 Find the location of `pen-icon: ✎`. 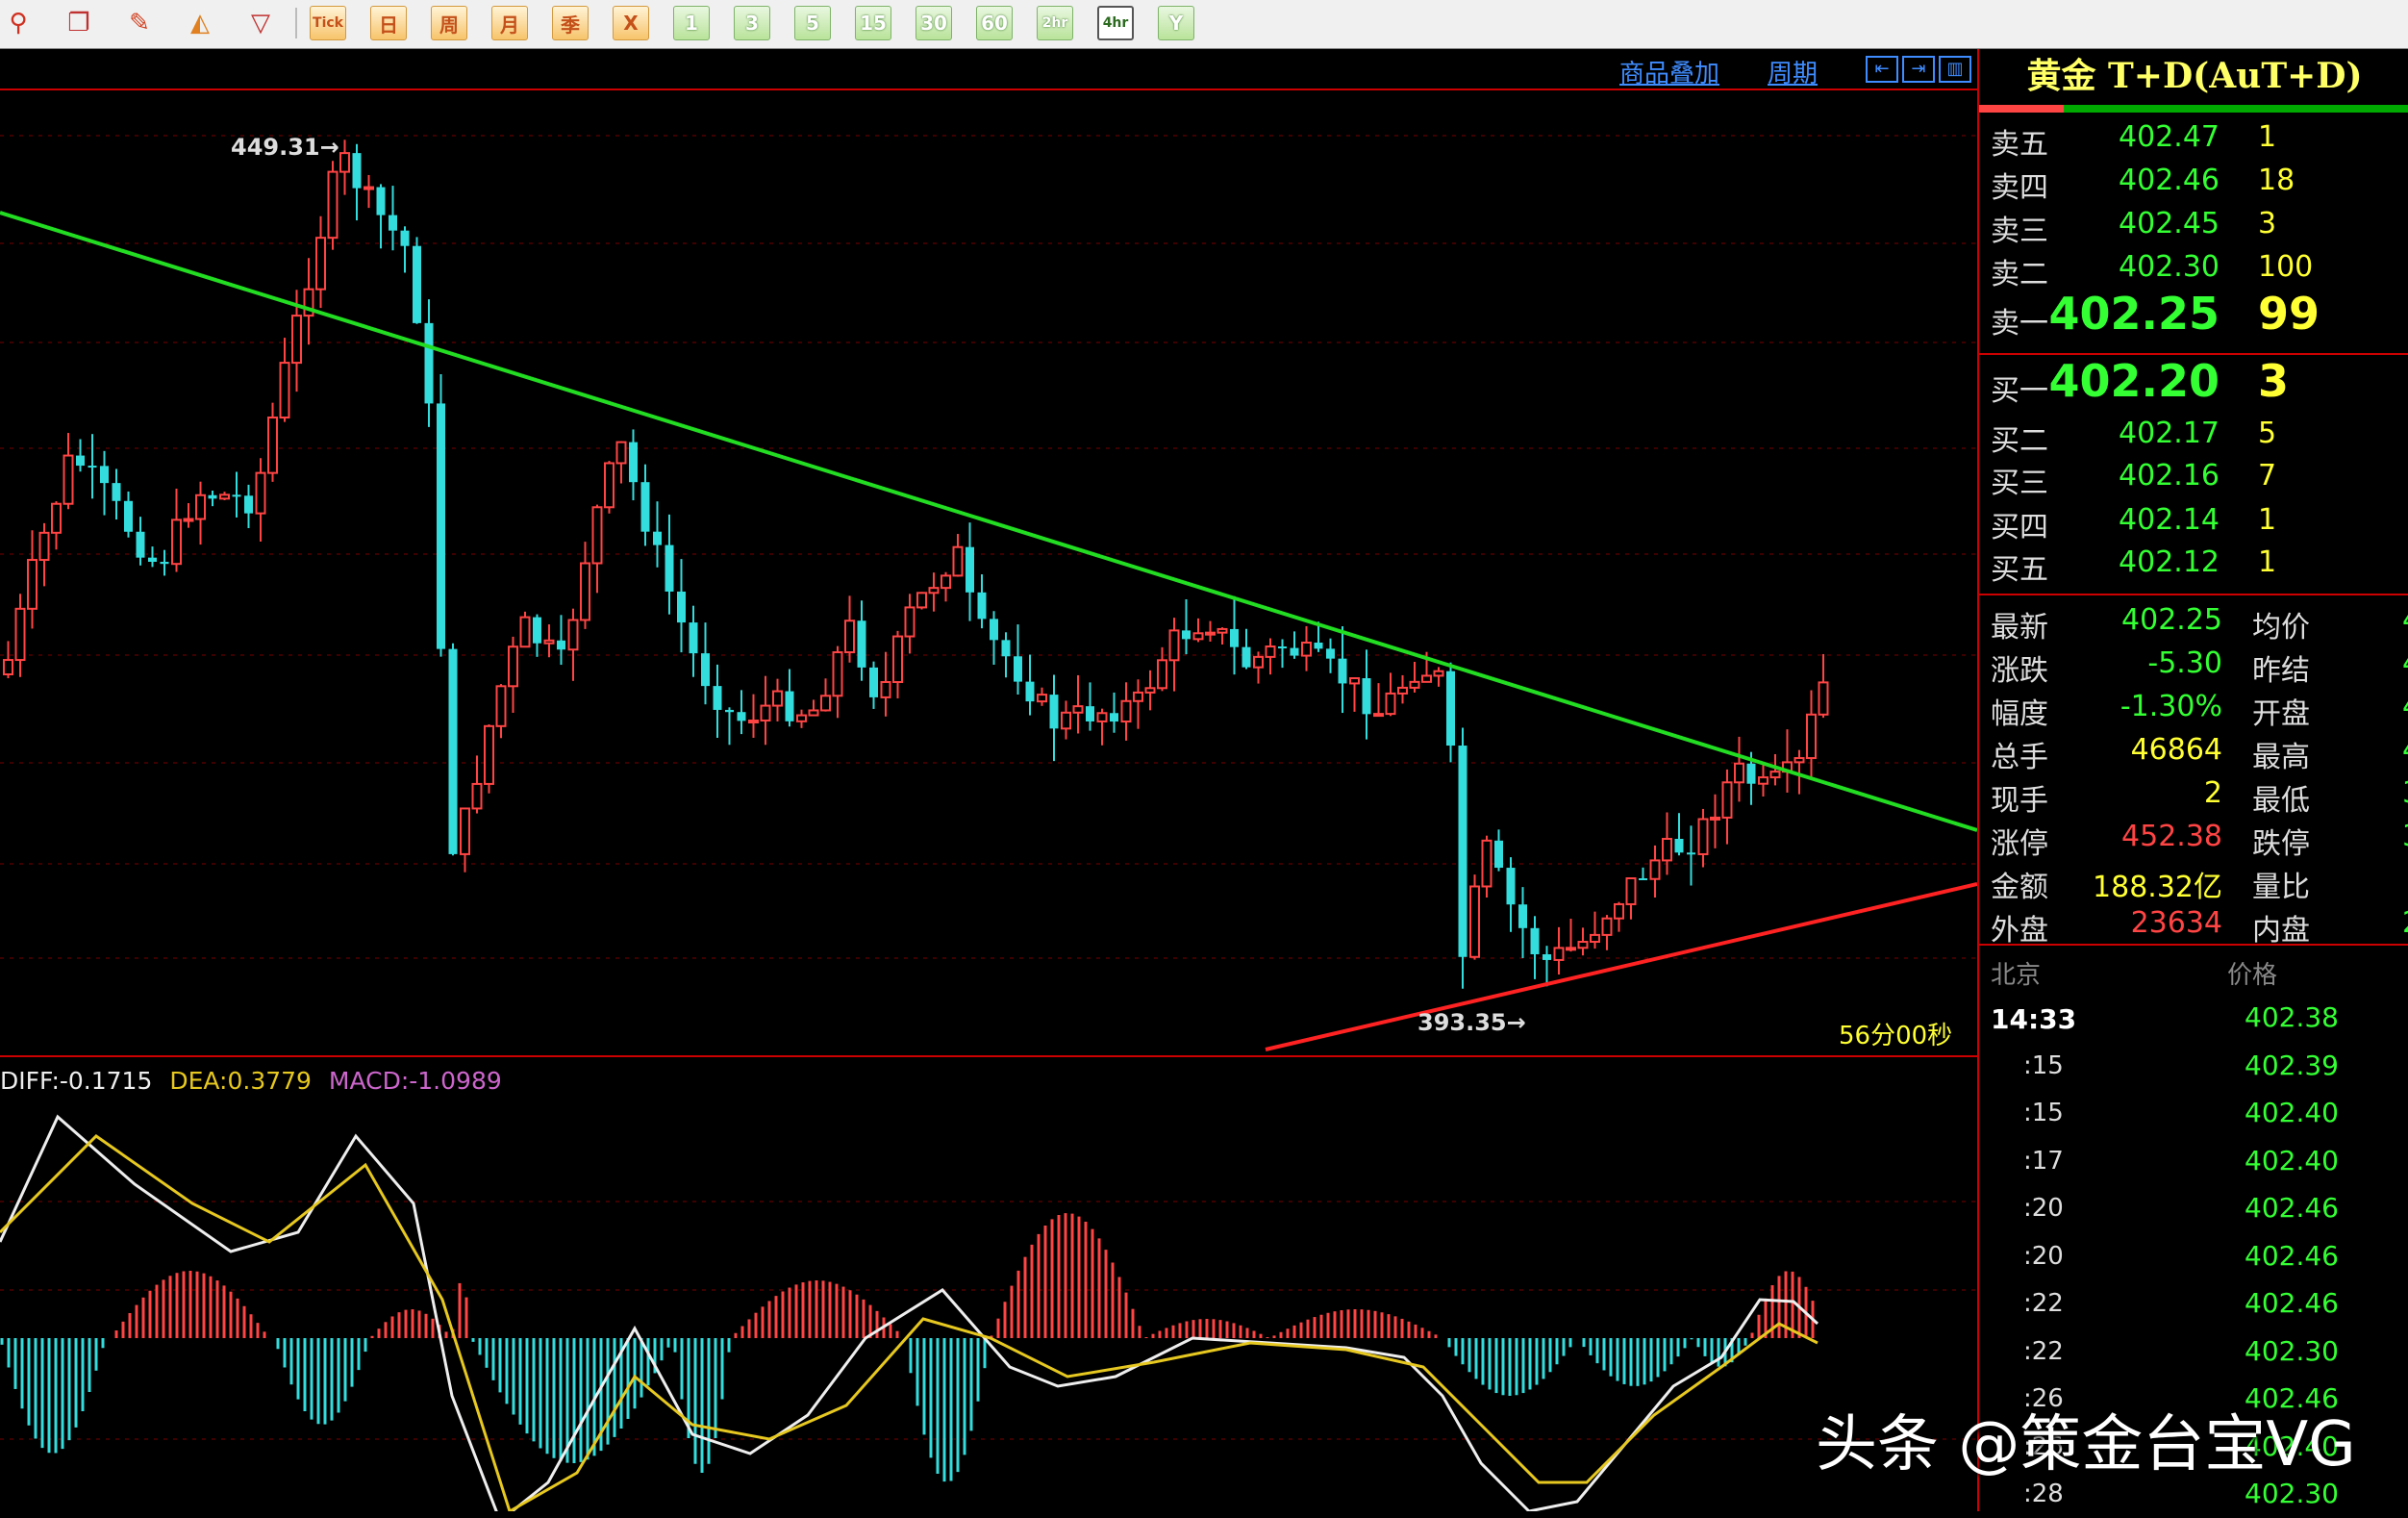

pen-icon: ✎ is located at coordinates (139, 23).